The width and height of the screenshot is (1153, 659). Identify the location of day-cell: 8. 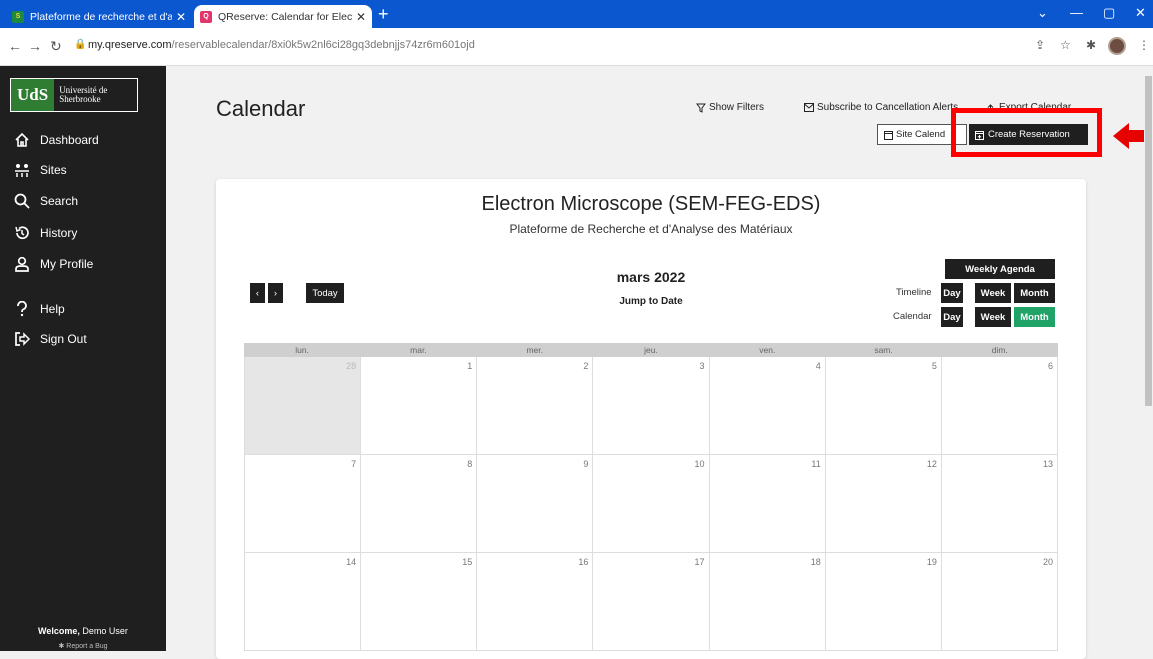
(419, 504).